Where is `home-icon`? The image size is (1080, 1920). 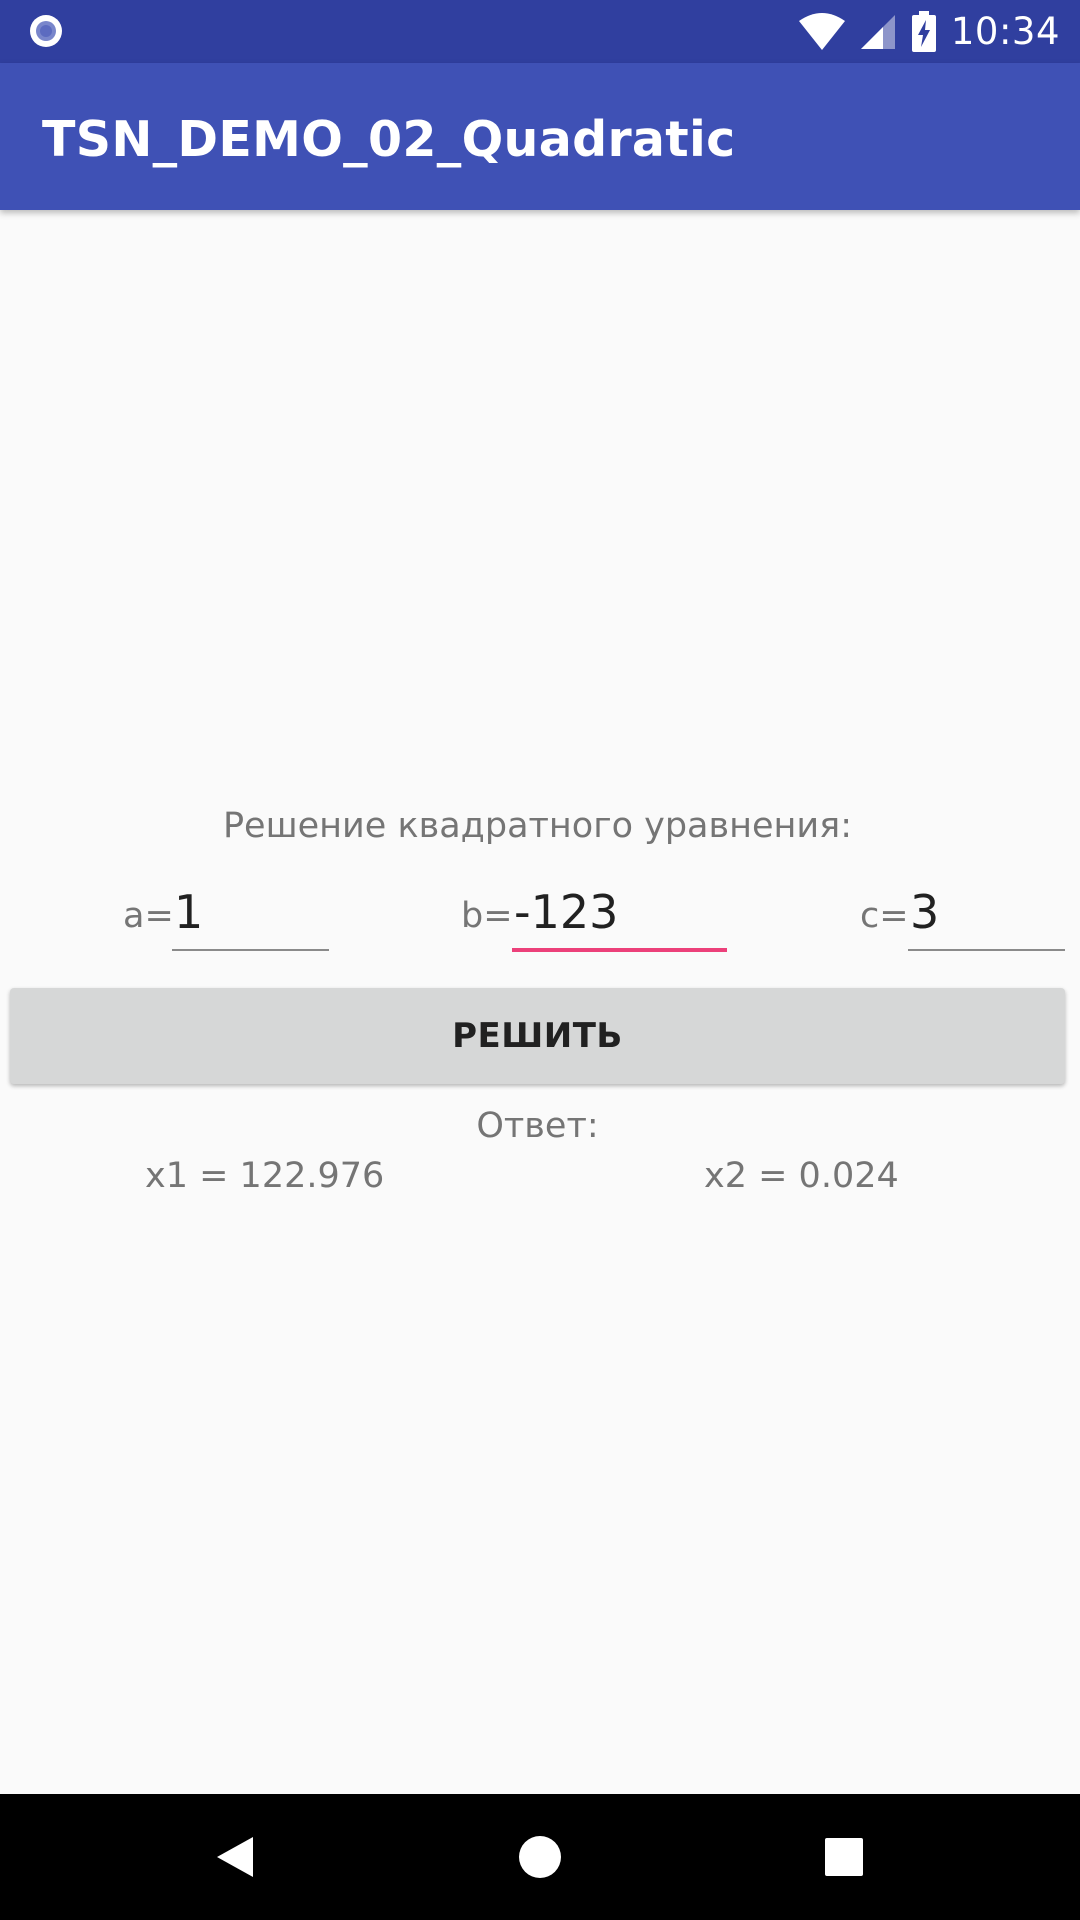
home-icon is located at coordinates (540, 1857).